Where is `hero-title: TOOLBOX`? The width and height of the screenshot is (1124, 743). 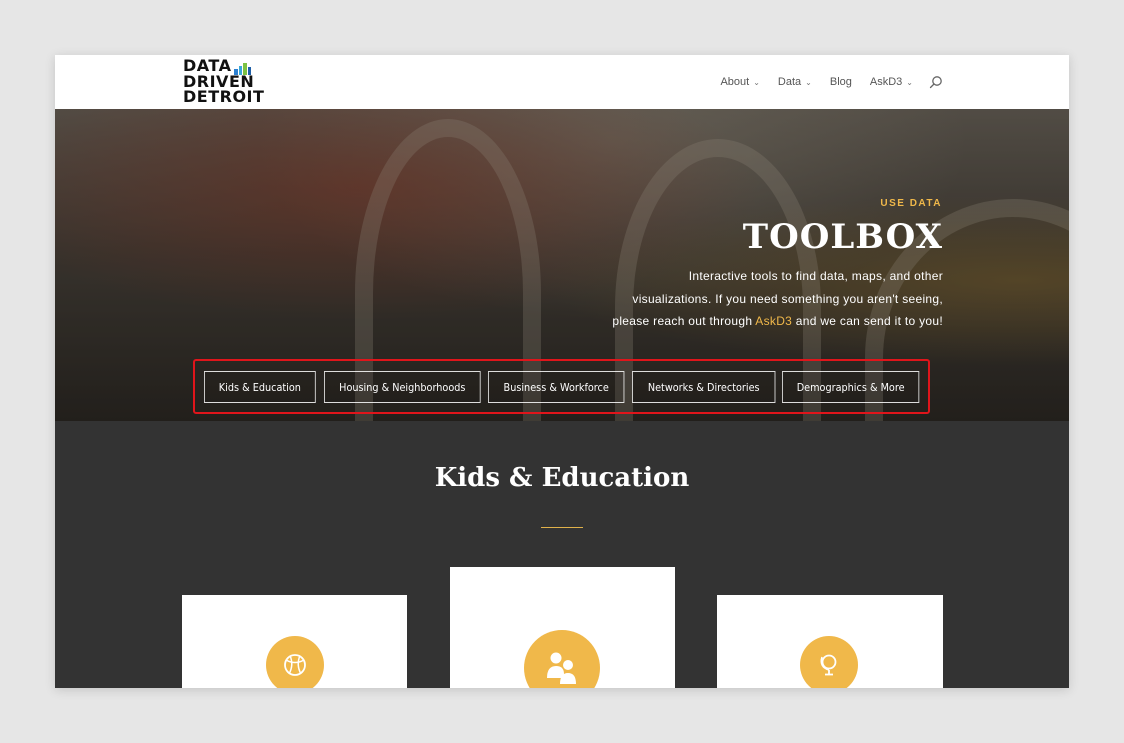
hero-title: TOOLBOX is located at coordinates (842, 237).